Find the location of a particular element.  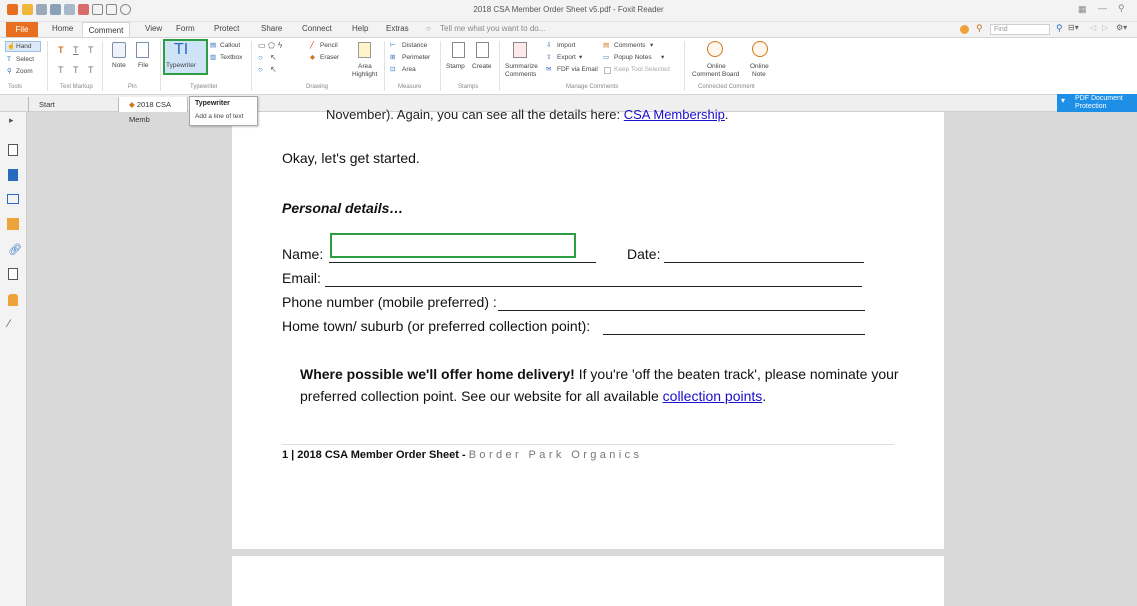

comments-panel-icon is located at coordinates (13, 199).